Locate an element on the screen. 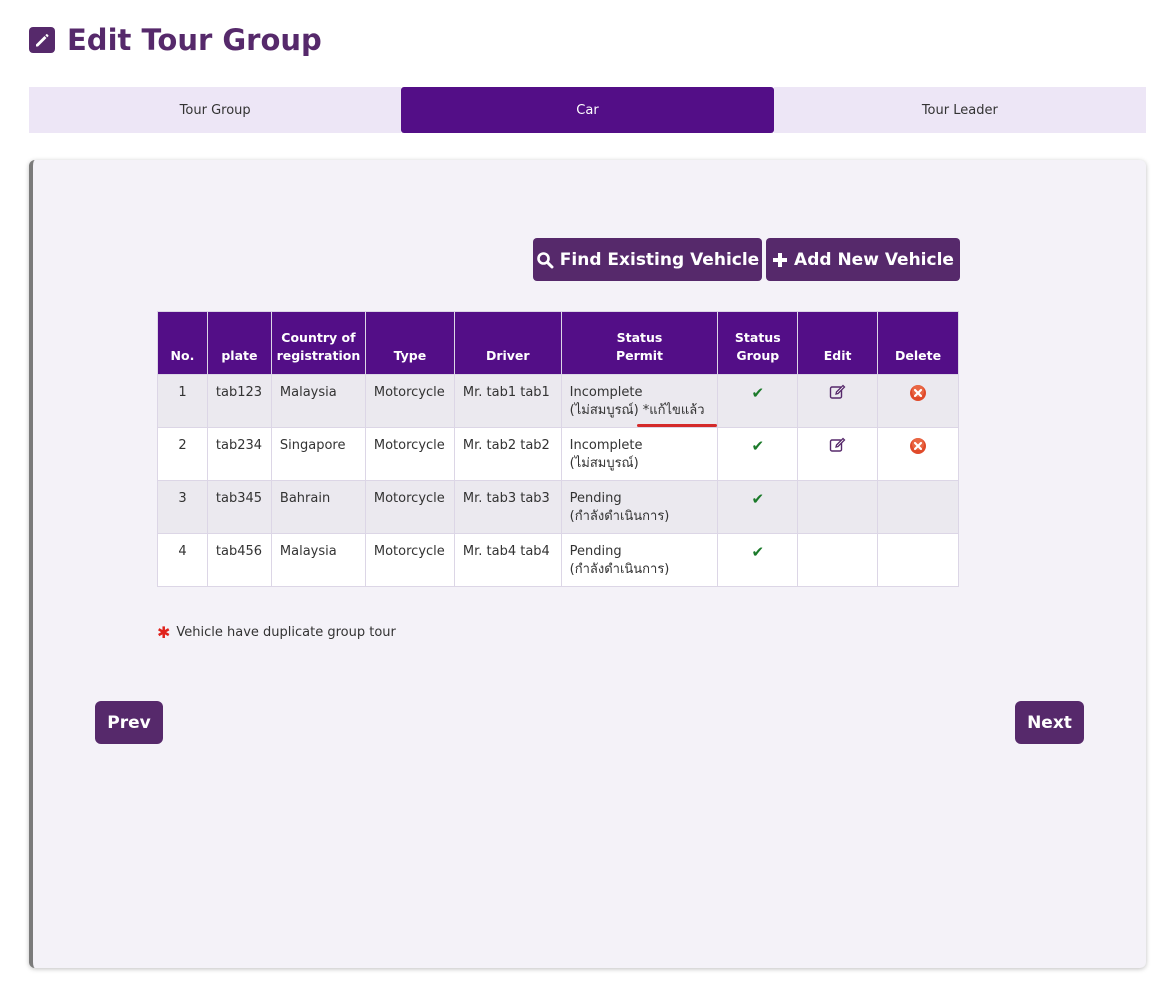 The image size is (1167, 990). header-driver: Driver is located at coordinates (507, 343).